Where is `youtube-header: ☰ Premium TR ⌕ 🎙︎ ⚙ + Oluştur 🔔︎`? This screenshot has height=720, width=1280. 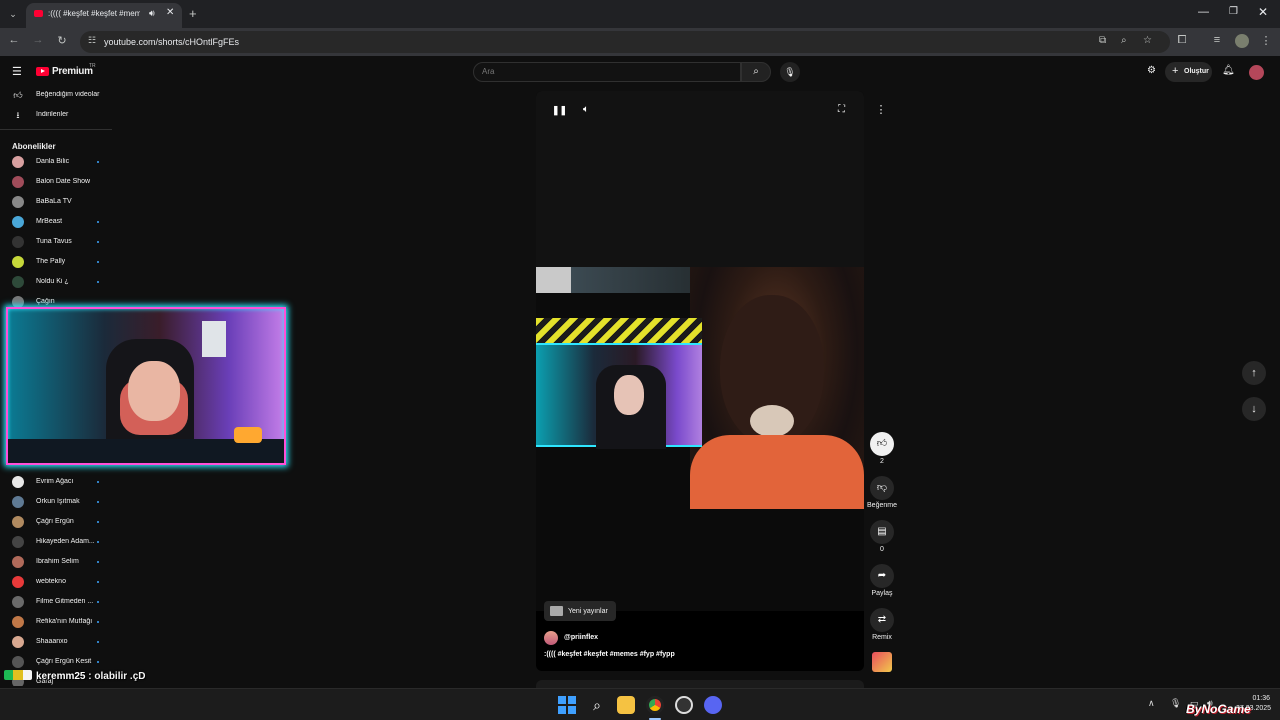 youtube-header: ☰ Premium TR ⌕ 🎙︎ ⚙ + Oluştur 🔔︎ is located at coordinates (640, 72).